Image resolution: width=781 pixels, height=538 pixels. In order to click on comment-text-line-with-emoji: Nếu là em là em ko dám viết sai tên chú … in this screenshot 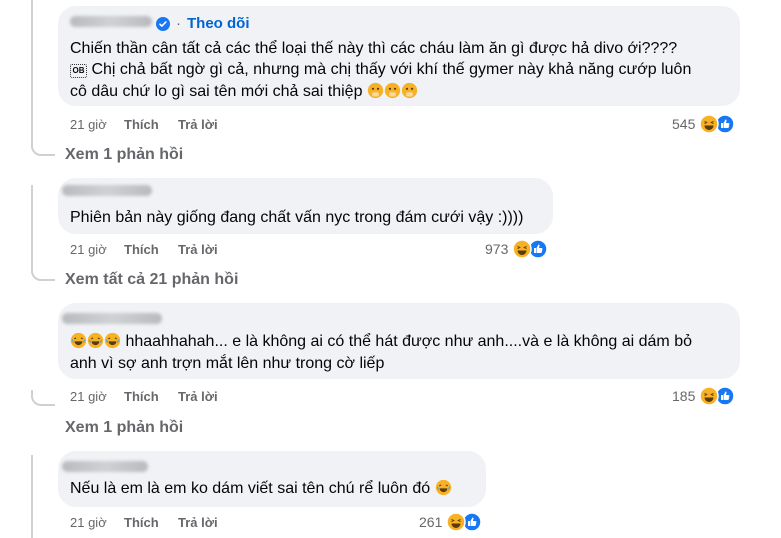, I will do `click(261, 488)`.